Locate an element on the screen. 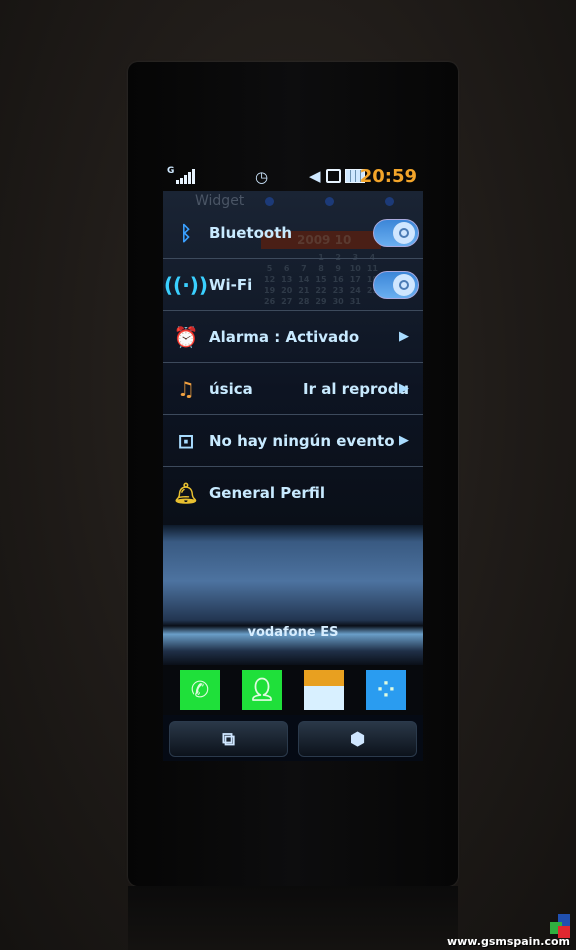  alarm-clock-icon: ⏰ is located at coordinates (186, 336).